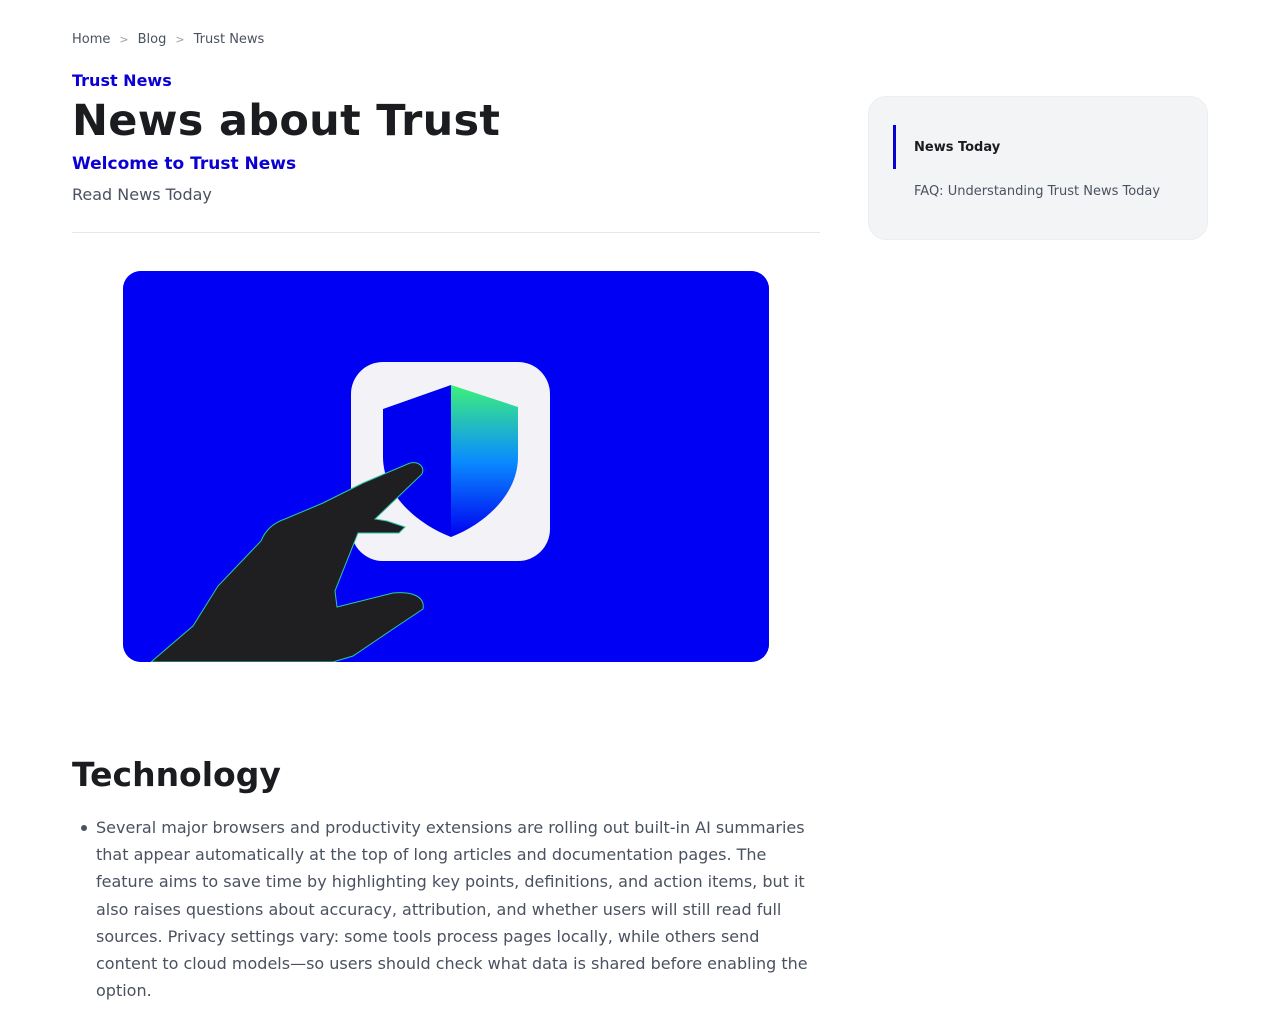 The image size is (1280, 1024). I want to click on breadcrumb-blog-link: Blog, so click(152, 39).